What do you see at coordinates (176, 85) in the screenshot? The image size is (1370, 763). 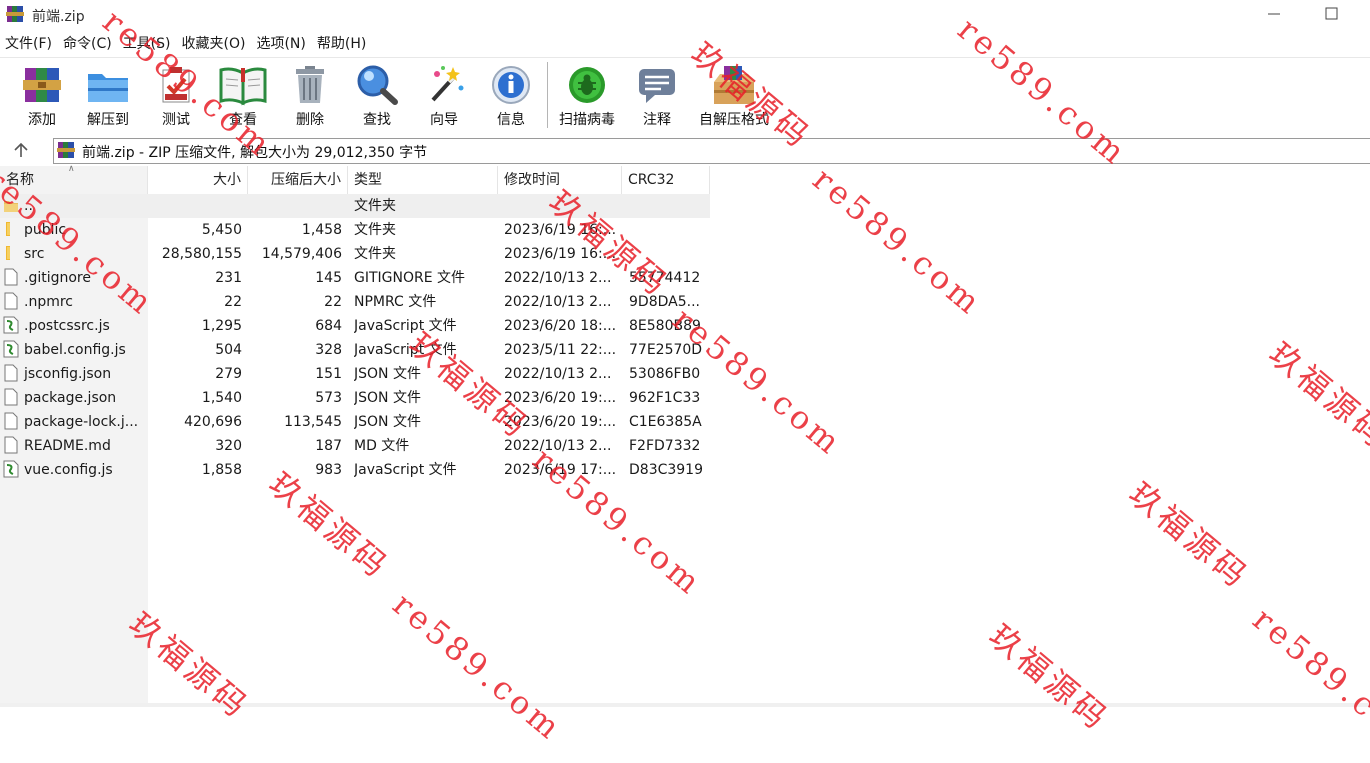 I see `test-clipboard-icon` at bounding box center [176, 85].